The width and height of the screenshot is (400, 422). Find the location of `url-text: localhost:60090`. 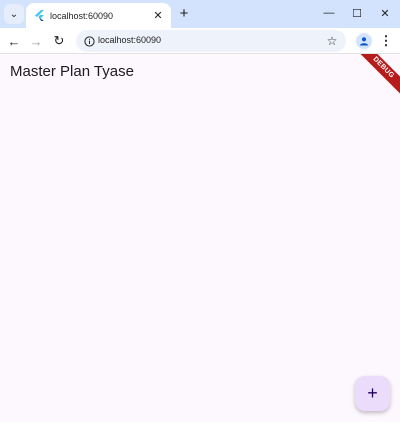

url-text: localhost:60090 is located at coordinates (130, 40).